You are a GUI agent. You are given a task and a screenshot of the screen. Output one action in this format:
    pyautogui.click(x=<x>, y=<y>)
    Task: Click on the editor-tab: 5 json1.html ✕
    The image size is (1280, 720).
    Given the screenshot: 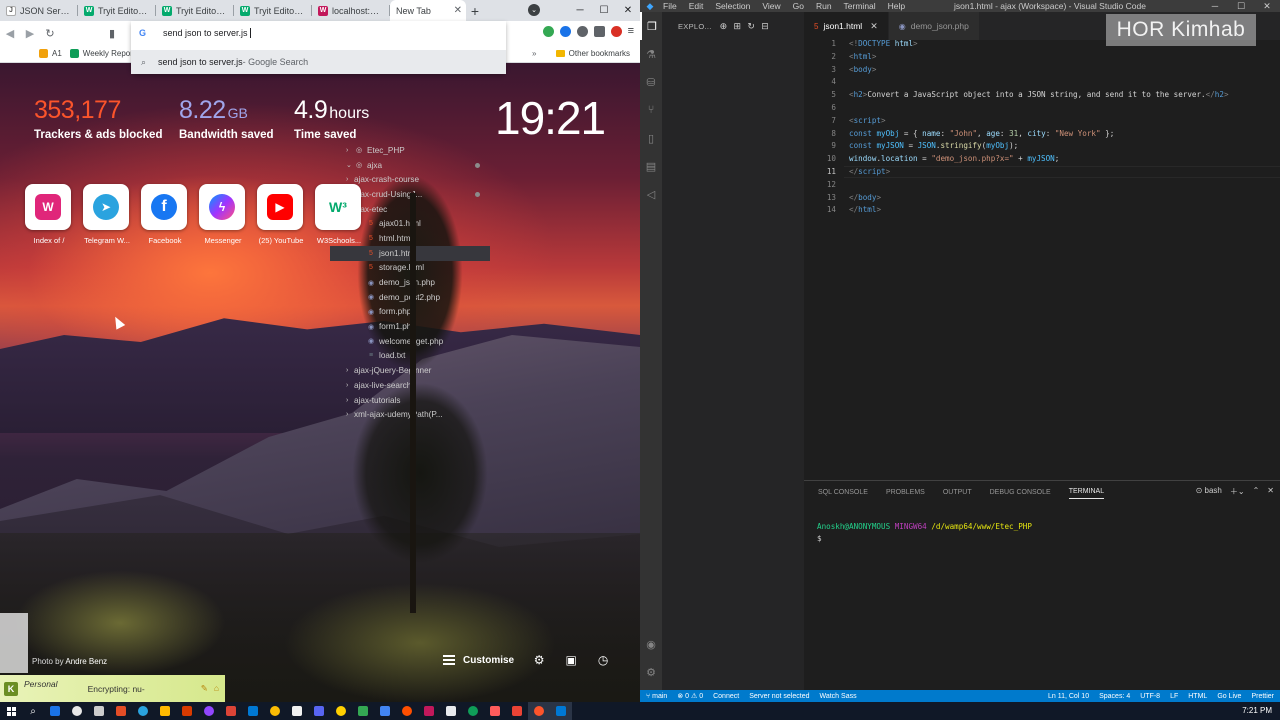 What is the action you would take?
    pyautogui.click(x=846, y=26)
    